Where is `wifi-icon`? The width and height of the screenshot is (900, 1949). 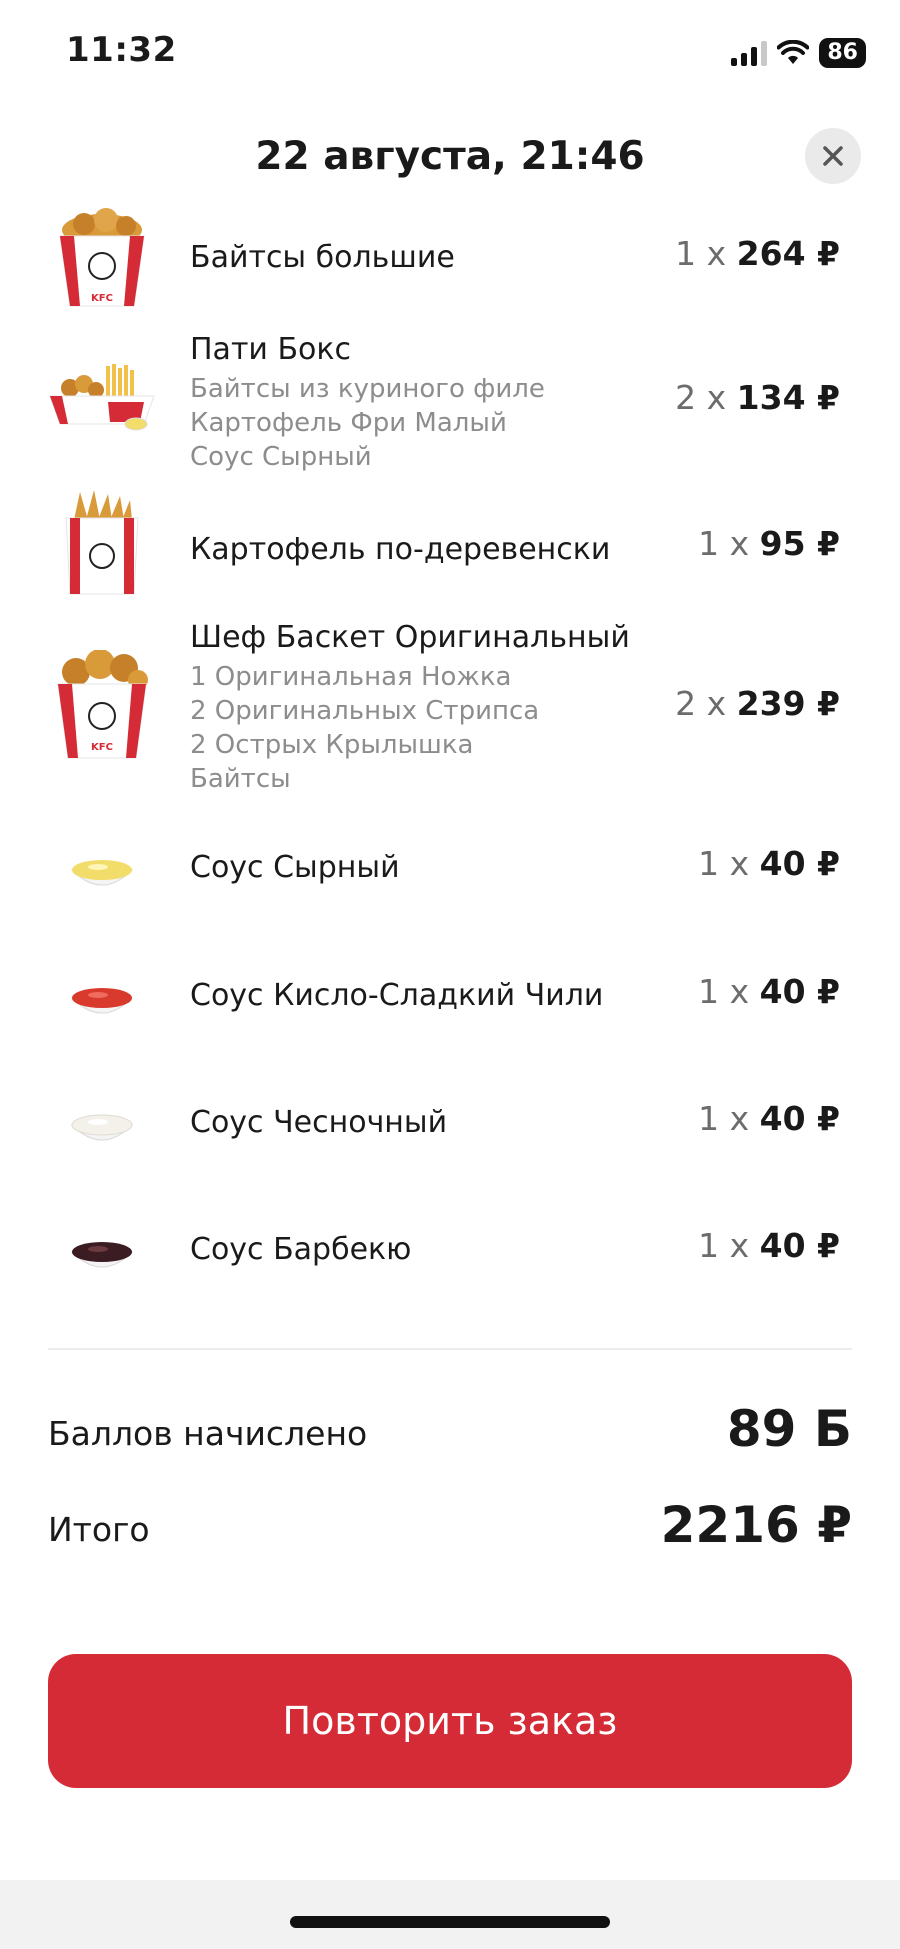
wifi-icon is located at coordinates (793, 52).